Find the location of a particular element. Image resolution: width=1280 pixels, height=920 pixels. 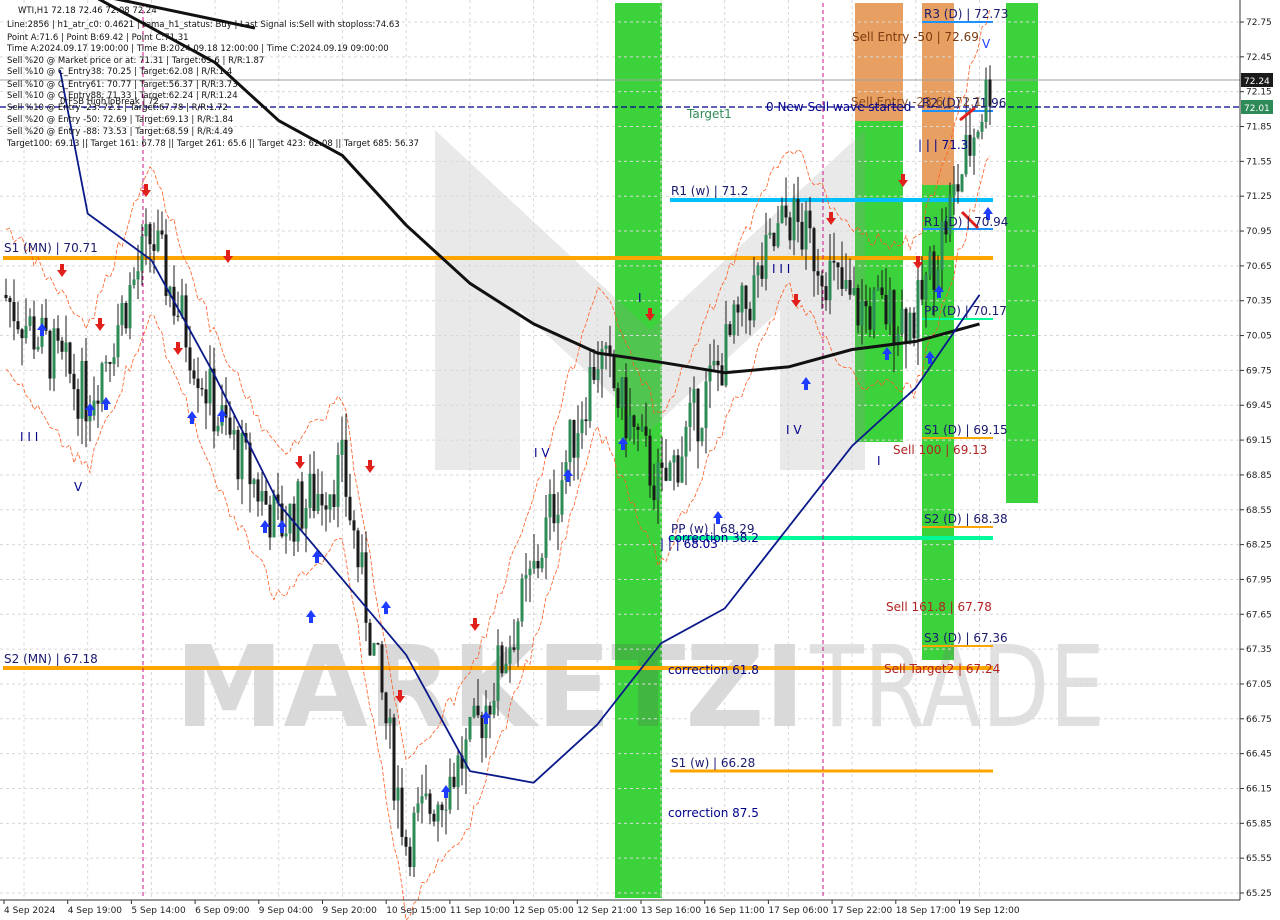

y-tick-label: 71.55 is located at coordinates (1259, 162).